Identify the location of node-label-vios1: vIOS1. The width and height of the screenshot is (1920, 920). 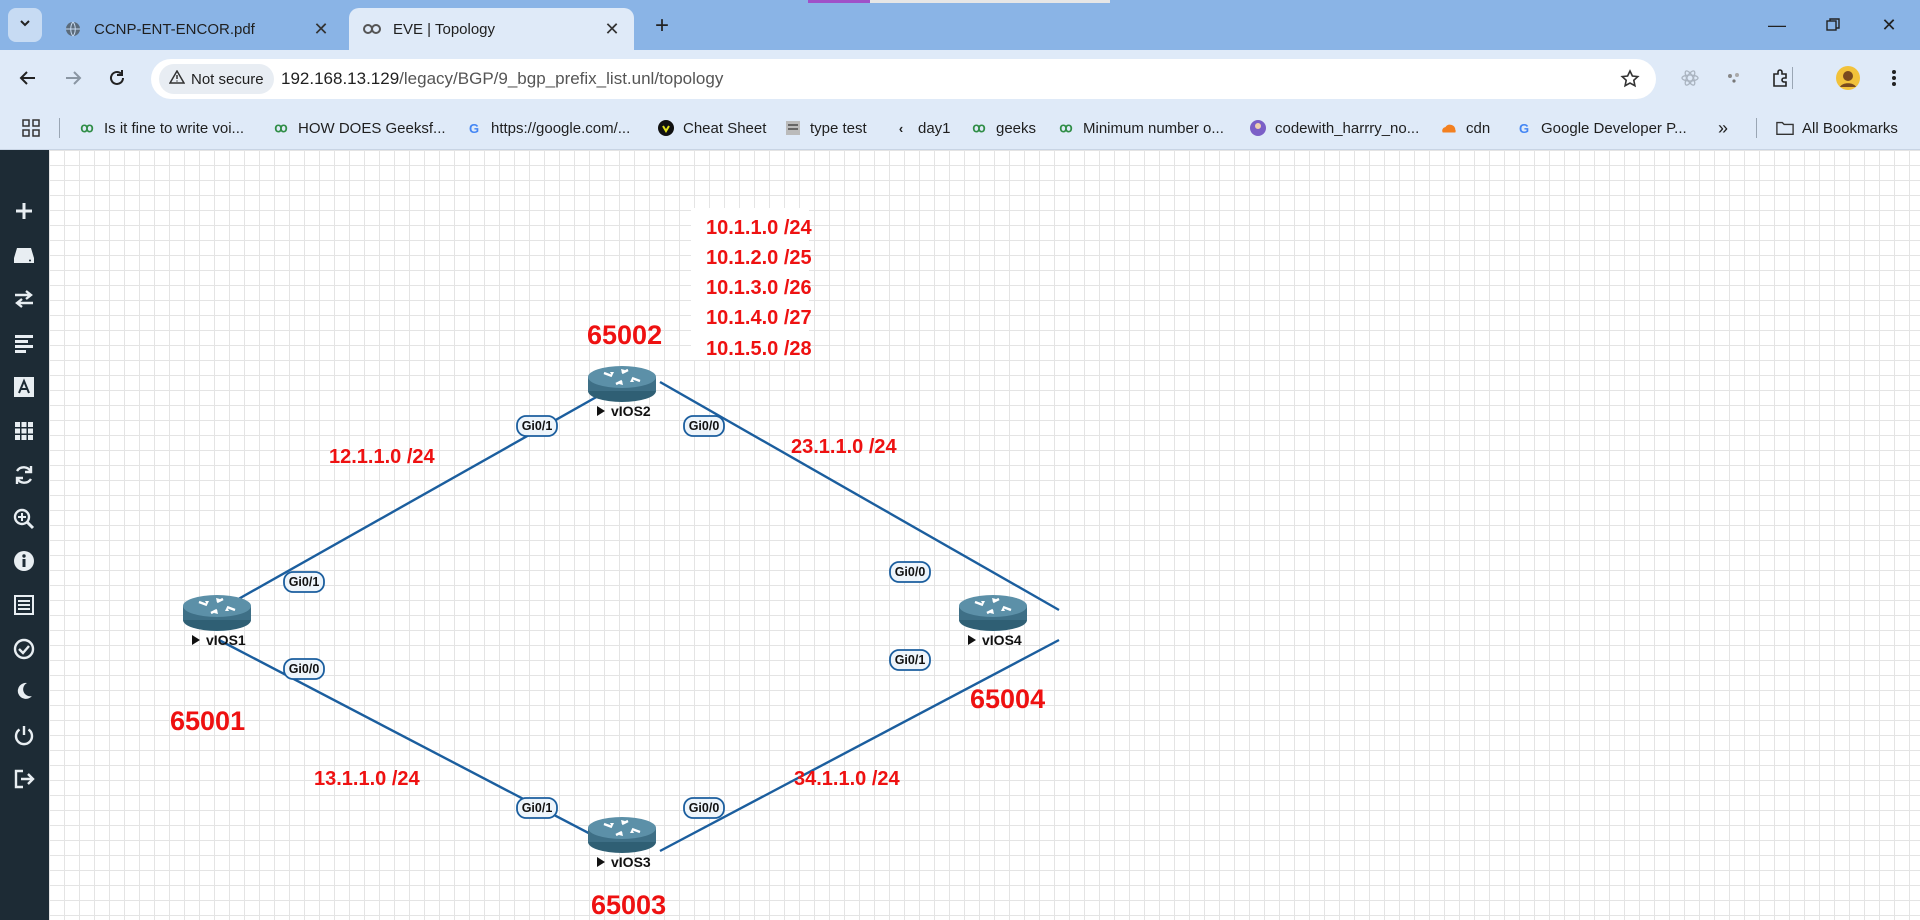
(219, 640).